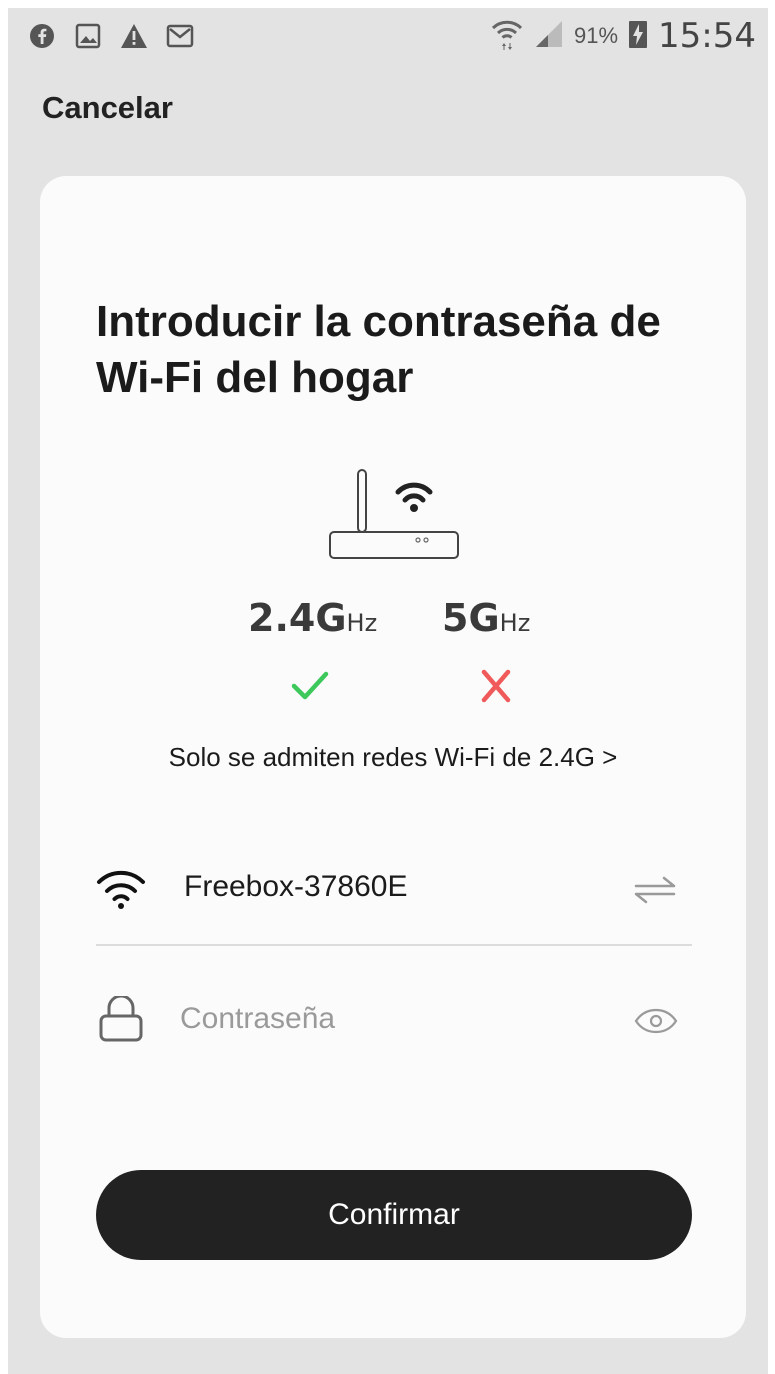 The width and height of the screenshot is (775, 1374). I want to click on status-bar: 91% 15:54, so click(388, 39).